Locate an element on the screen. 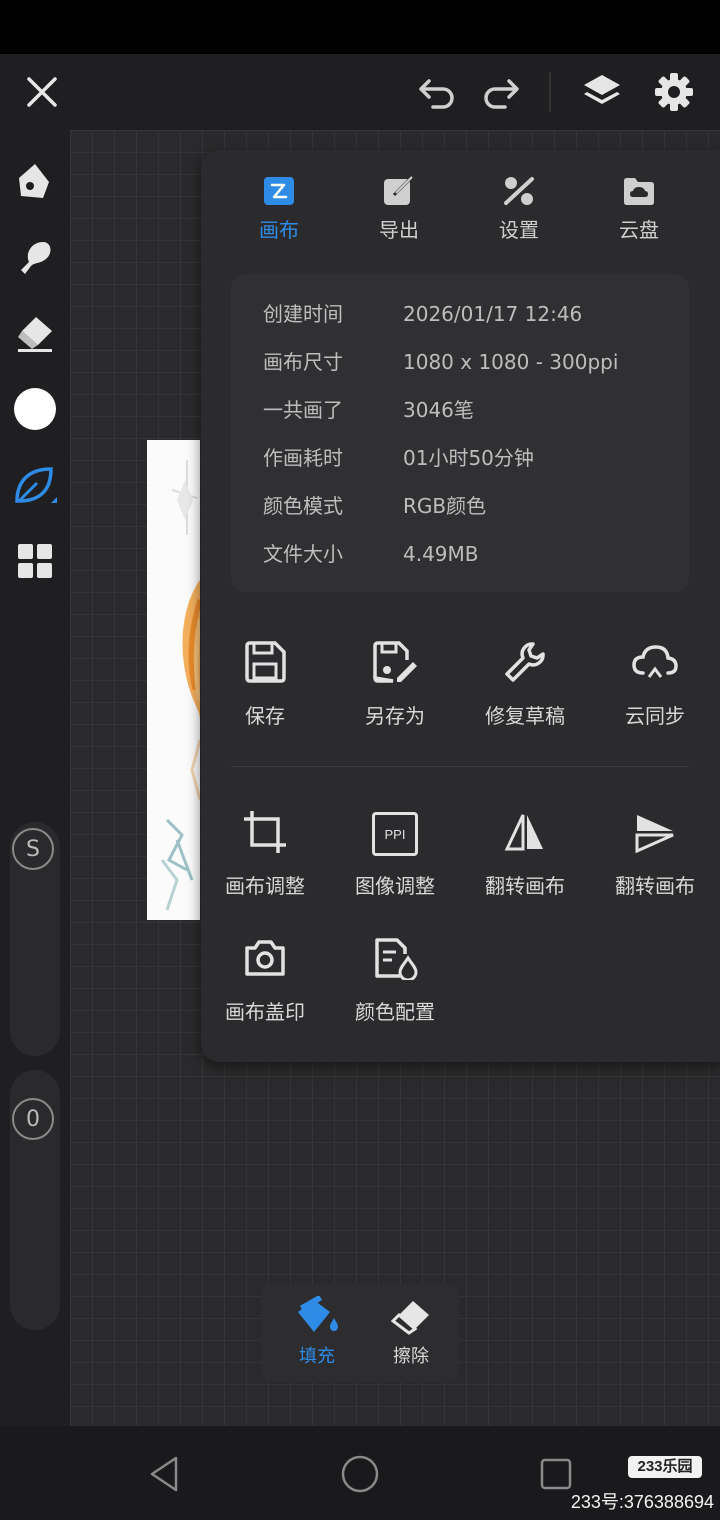 This screenshot has width=720, height=1520. info-key: 创建时间 is located at coordinates (303, 314).